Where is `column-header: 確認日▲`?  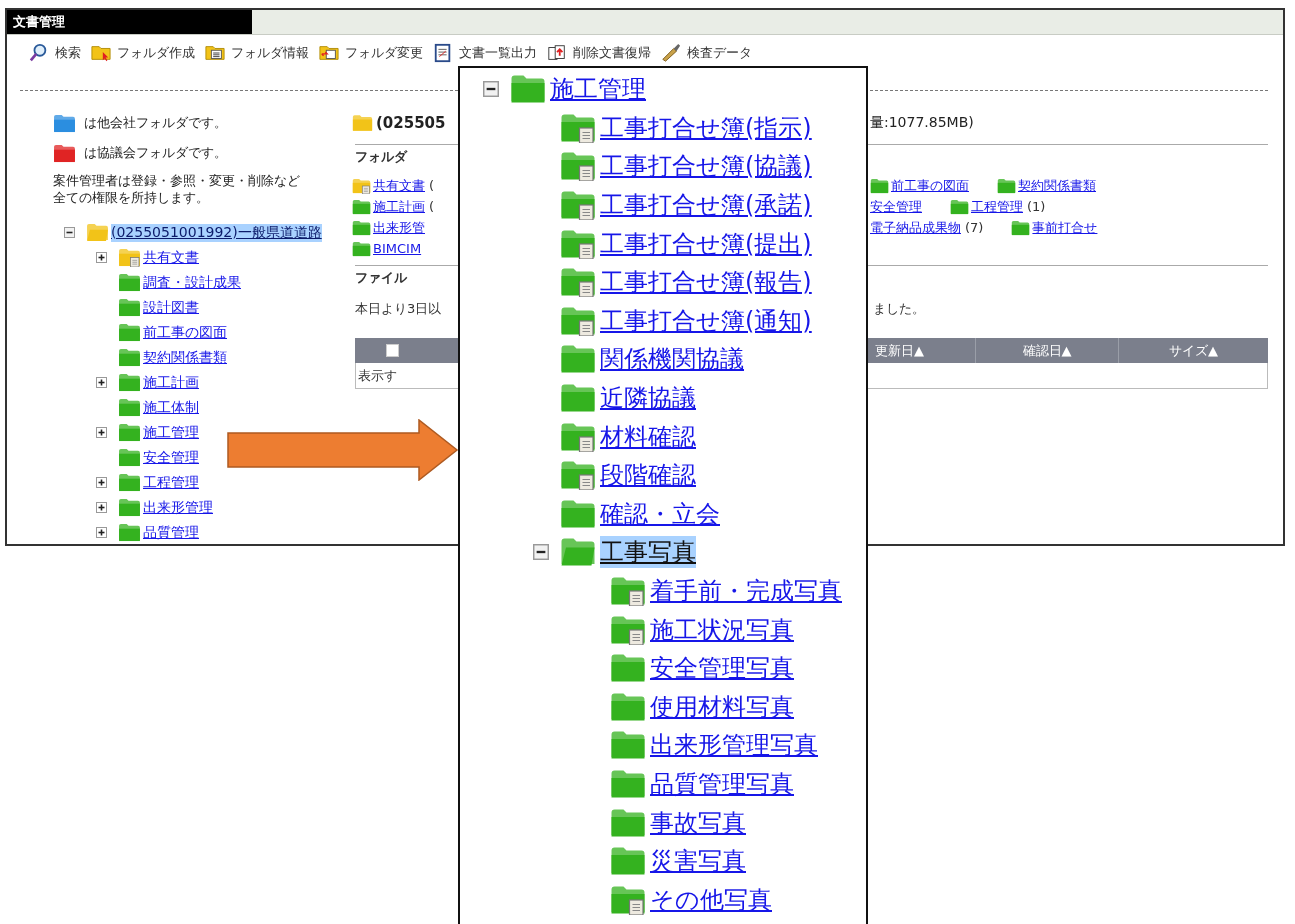
column-header: 確認日▲ is located at coordinates (1046, 350).